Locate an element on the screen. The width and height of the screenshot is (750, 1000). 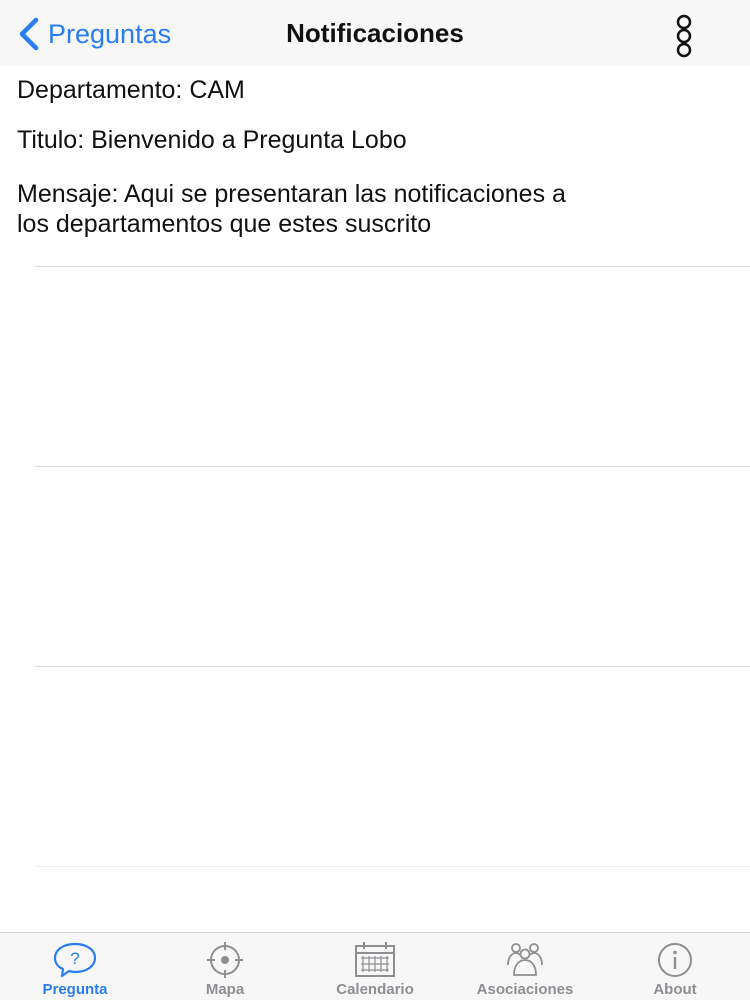
group-icon is located at coordinates (525, 959).